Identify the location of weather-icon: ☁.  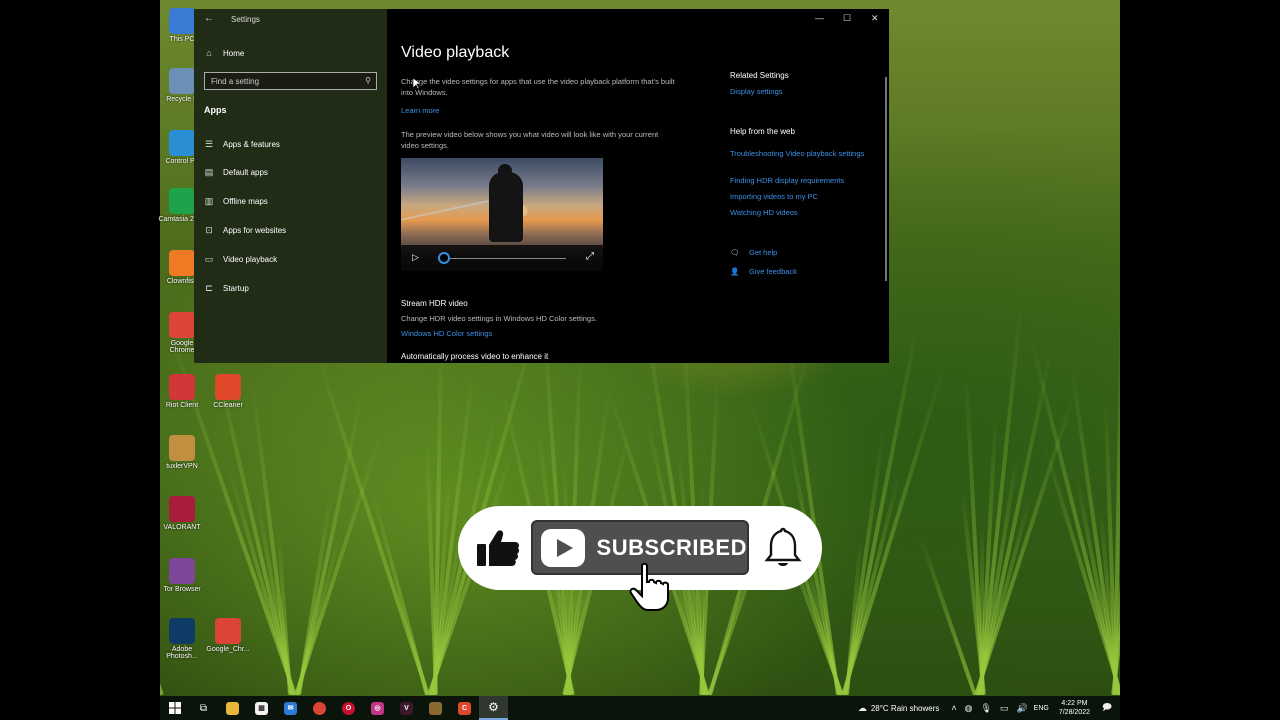
(862, 708).